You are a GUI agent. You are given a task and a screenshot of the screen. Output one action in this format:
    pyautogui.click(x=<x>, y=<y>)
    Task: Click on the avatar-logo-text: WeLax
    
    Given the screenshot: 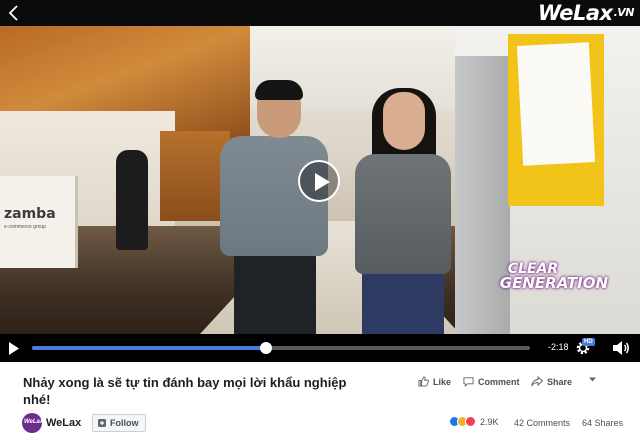 What is the action you would take?
    pyautogui.click(x=34, y=422)
    